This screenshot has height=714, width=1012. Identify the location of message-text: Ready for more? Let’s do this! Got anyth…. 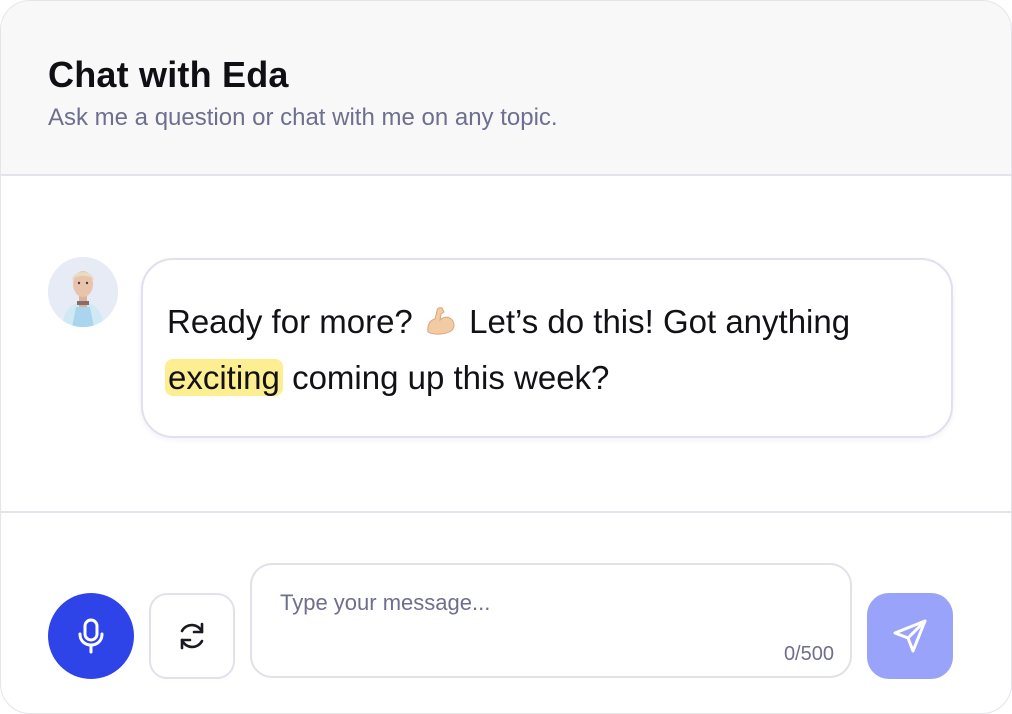
(551, 350).